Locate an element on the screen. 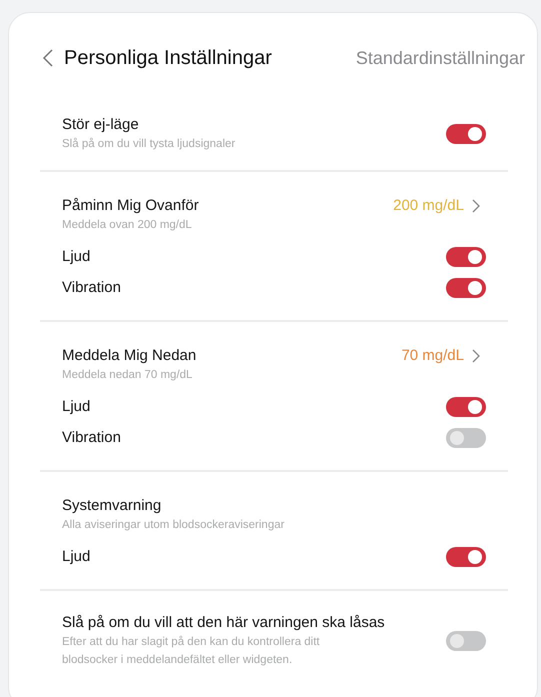 Image resolution: width=541 pixels, height=697 pixels. back-icon is located at coordinates (48, 58).